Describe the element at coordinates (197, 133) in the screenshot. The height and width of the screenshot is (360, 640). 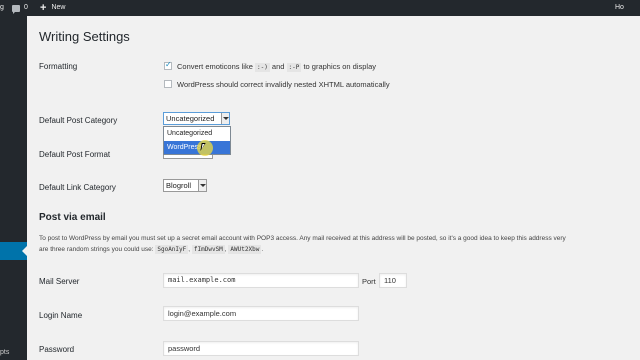
I see `dropdown-option-uncategorized: Uncategorized` at that location.